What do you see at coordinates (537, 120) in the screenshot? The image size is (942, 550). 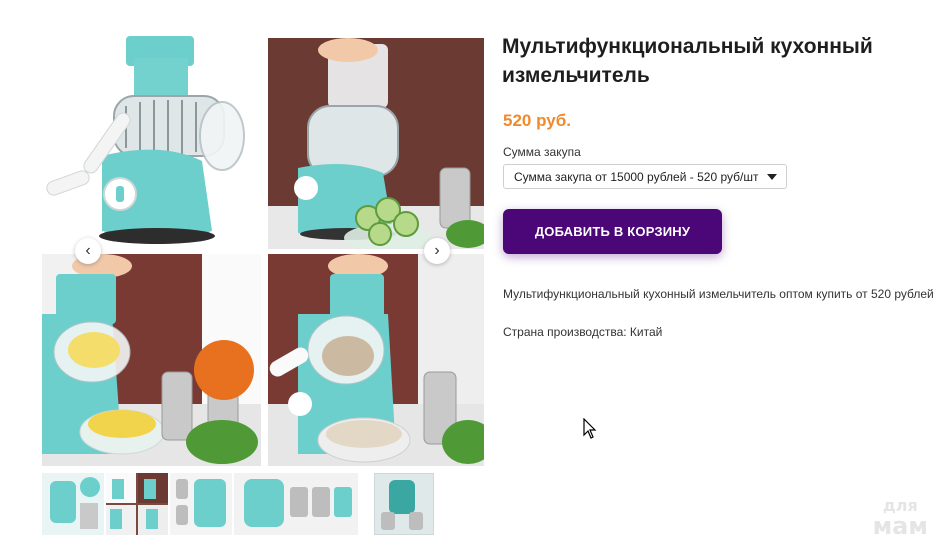 I see `product-price: 520 руб.` at bounding box center [537, 120].